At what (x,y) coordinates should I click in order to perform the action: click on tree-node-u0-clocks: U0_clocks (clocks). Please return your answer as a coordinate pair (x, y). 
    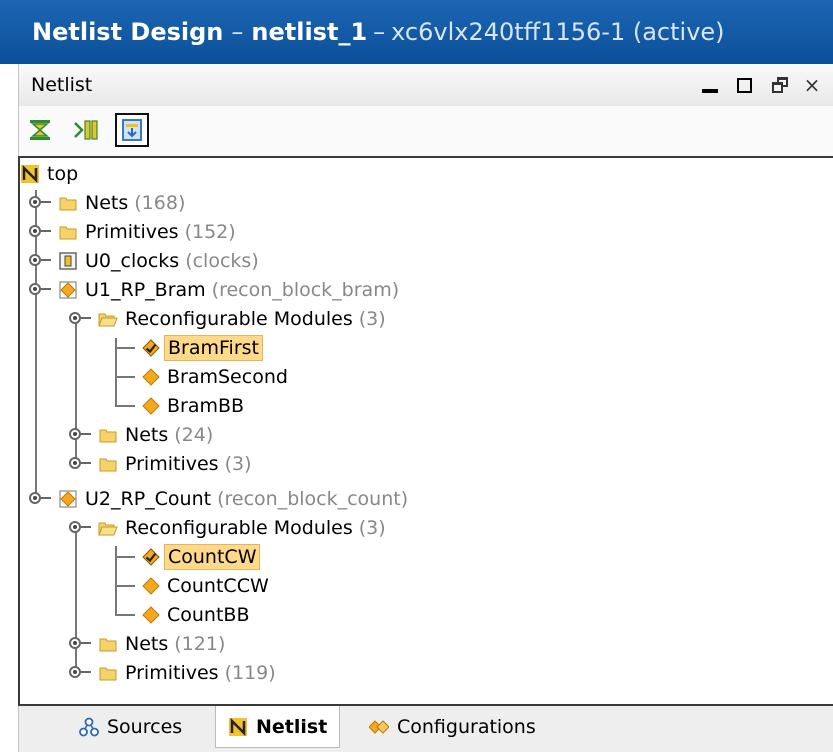
    Looking at the image, I should click on (143, 260).